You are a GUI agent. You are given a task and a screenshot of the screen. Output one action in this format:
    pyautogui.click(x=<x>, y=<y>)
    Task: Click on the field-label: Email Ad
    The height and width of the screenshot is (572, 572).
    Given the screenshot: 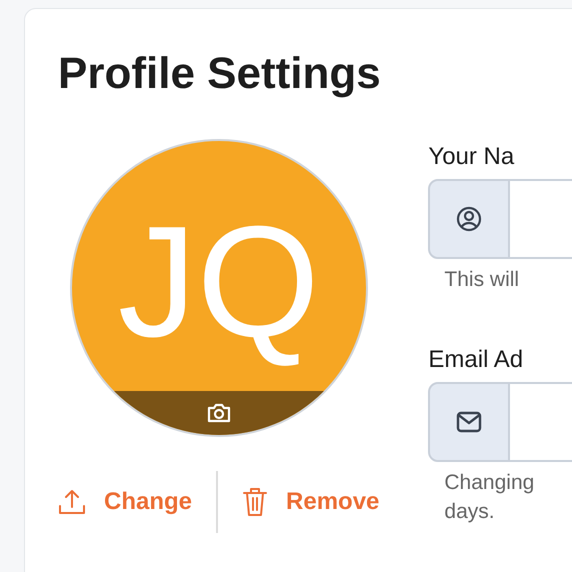 What is the action you would take?
    pyautogui.click(x=476, y=360)
    